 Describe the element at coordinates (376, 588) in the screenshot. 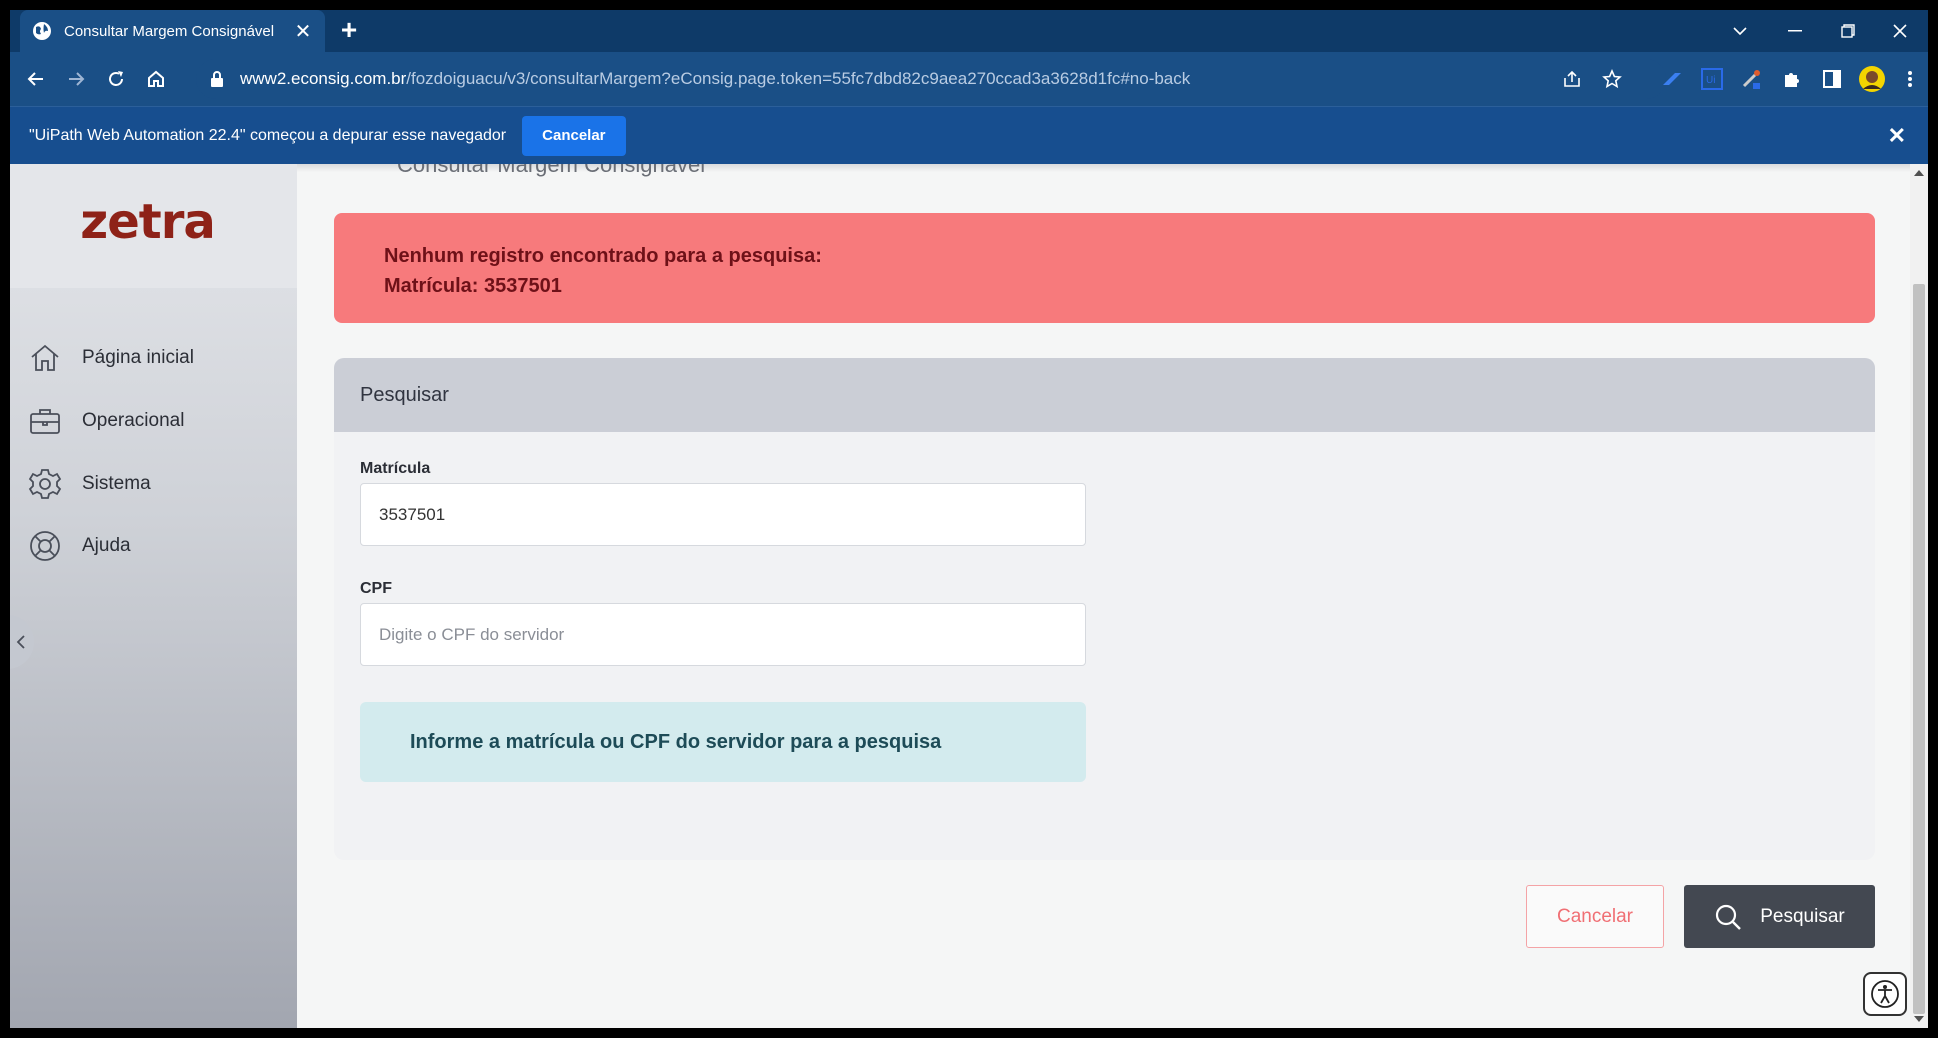

I see `cpf-label: CPF` at that location.